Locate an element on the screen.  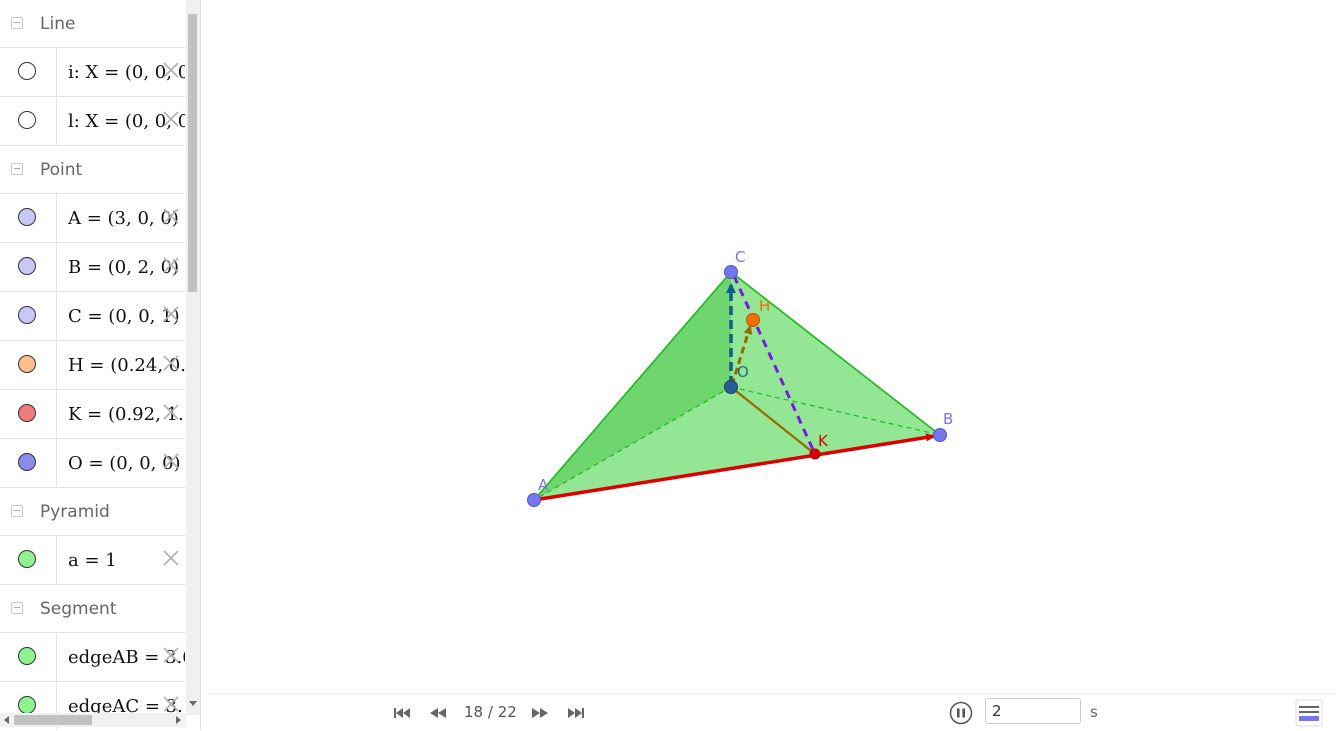
category-line: Line is located at coordinates (92, 24).